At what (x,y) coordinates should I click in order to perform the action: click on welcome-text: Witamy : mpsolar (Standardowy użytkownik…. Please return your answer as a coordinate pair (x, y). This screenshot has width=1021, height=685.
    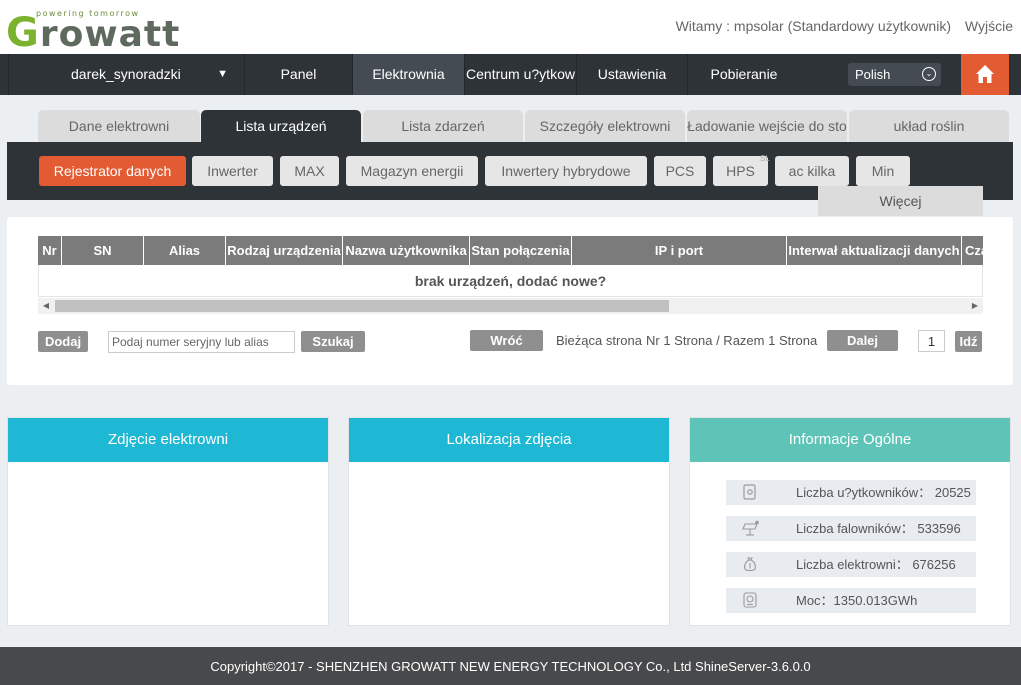
    Looking at the image, I should click on (813, 26).